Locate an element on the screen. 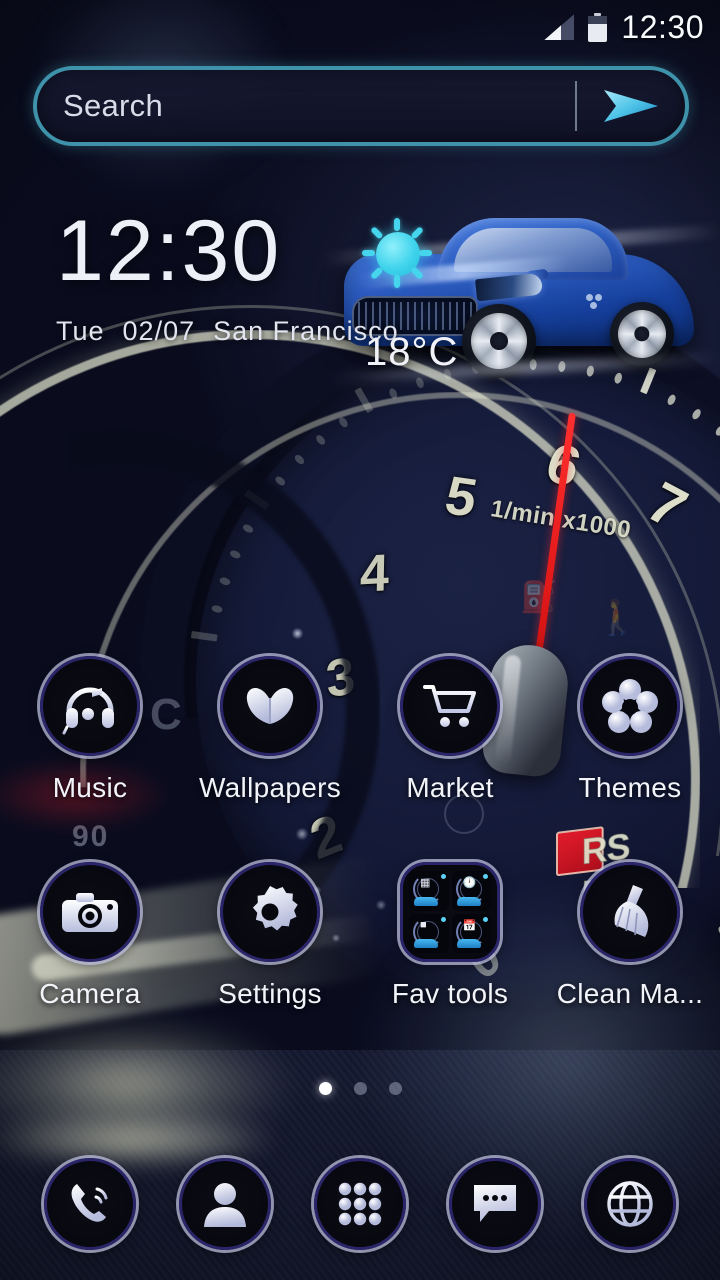 The height and width of the screenshot is (1280, 720). clock-time: 12:30 is located at coordinates (169, 251).